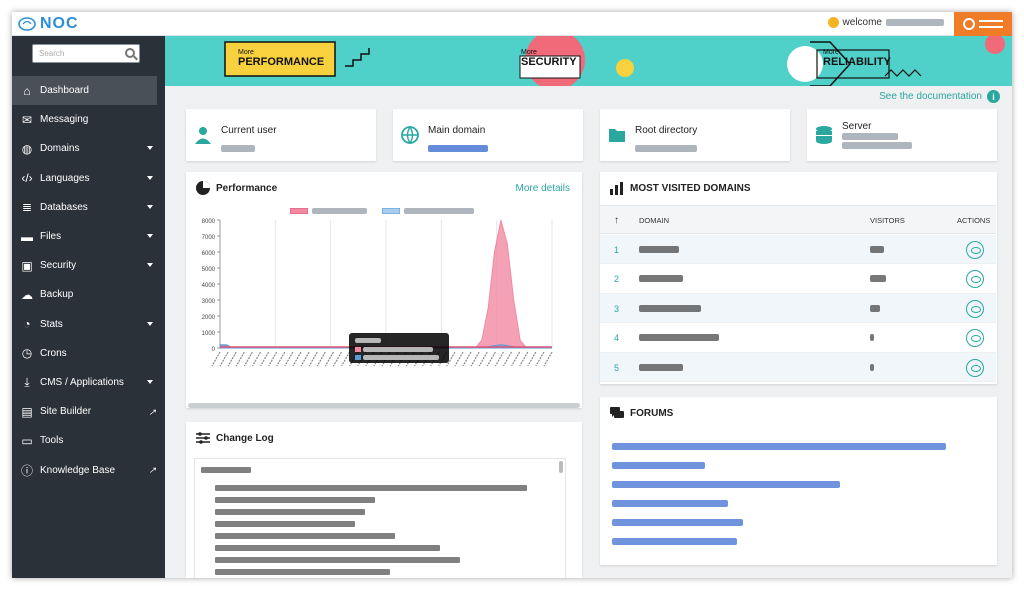 This screenshot has width=1024, height=589. What do you see at coordinates (27, 353) in the screenshot?
I see `clock-icon: ◷` at bounding box center [27, 353].